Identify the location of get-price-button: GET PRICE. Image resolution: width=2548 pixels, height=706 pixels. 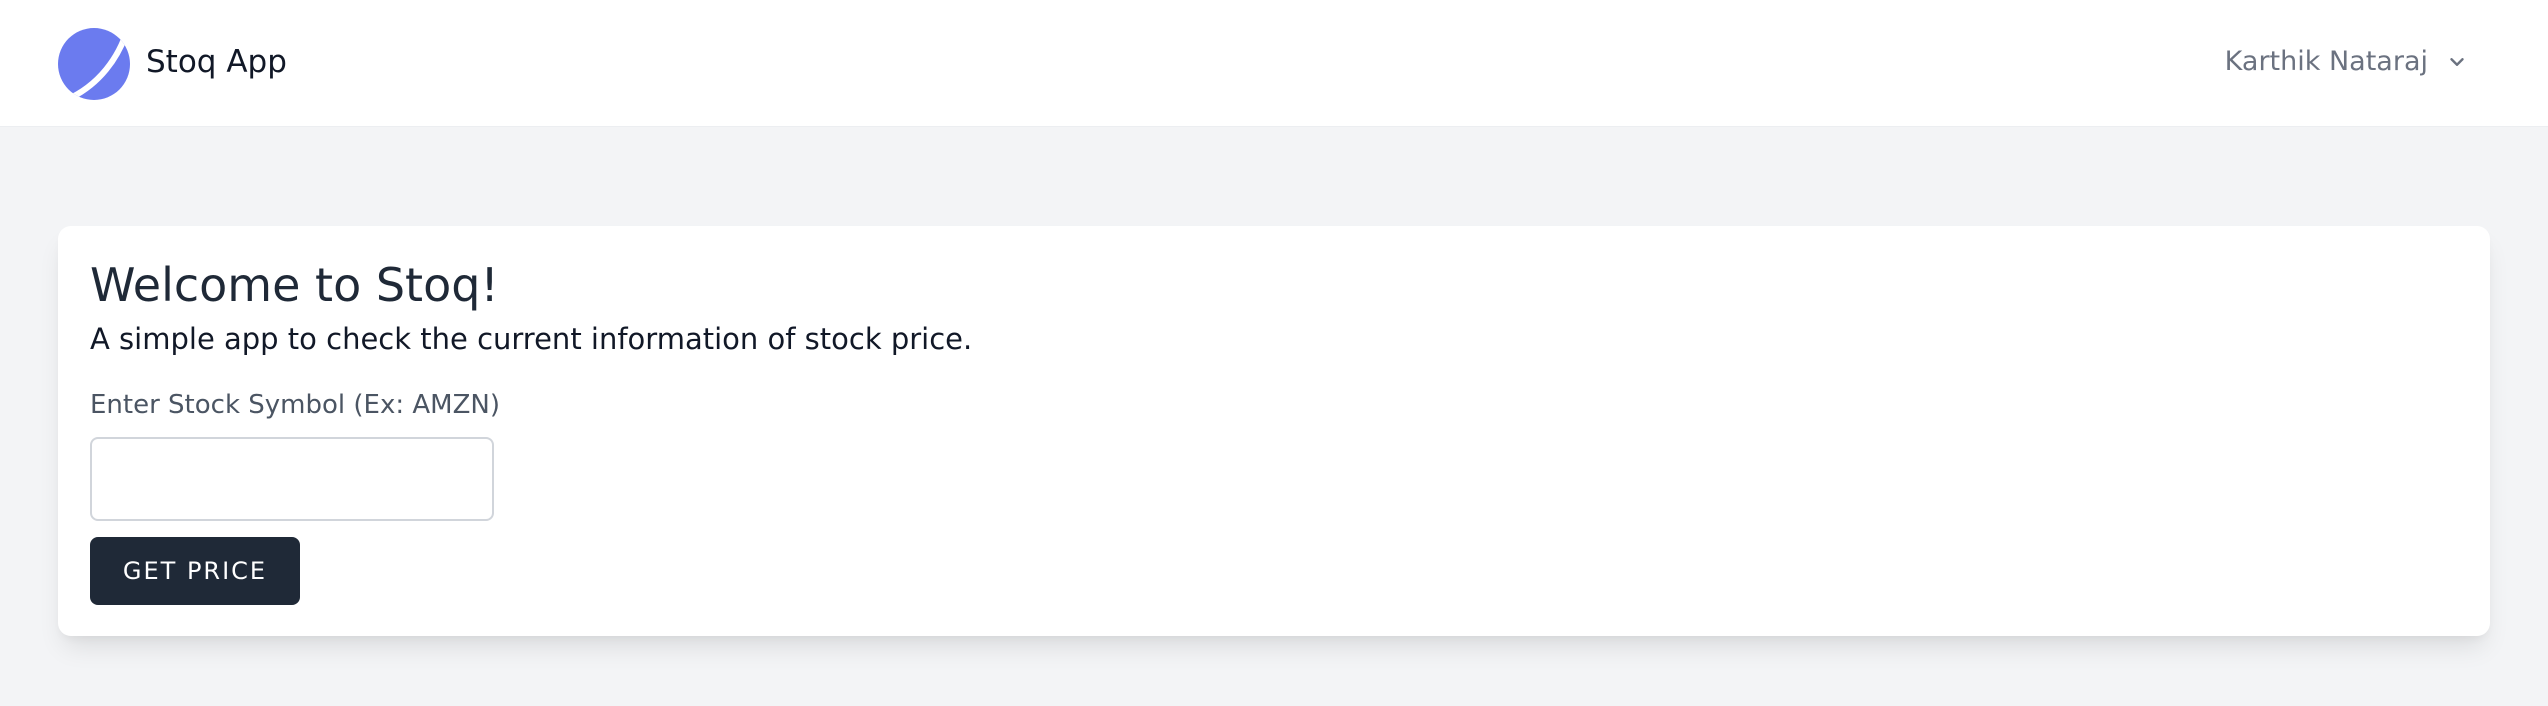
(195, 571).